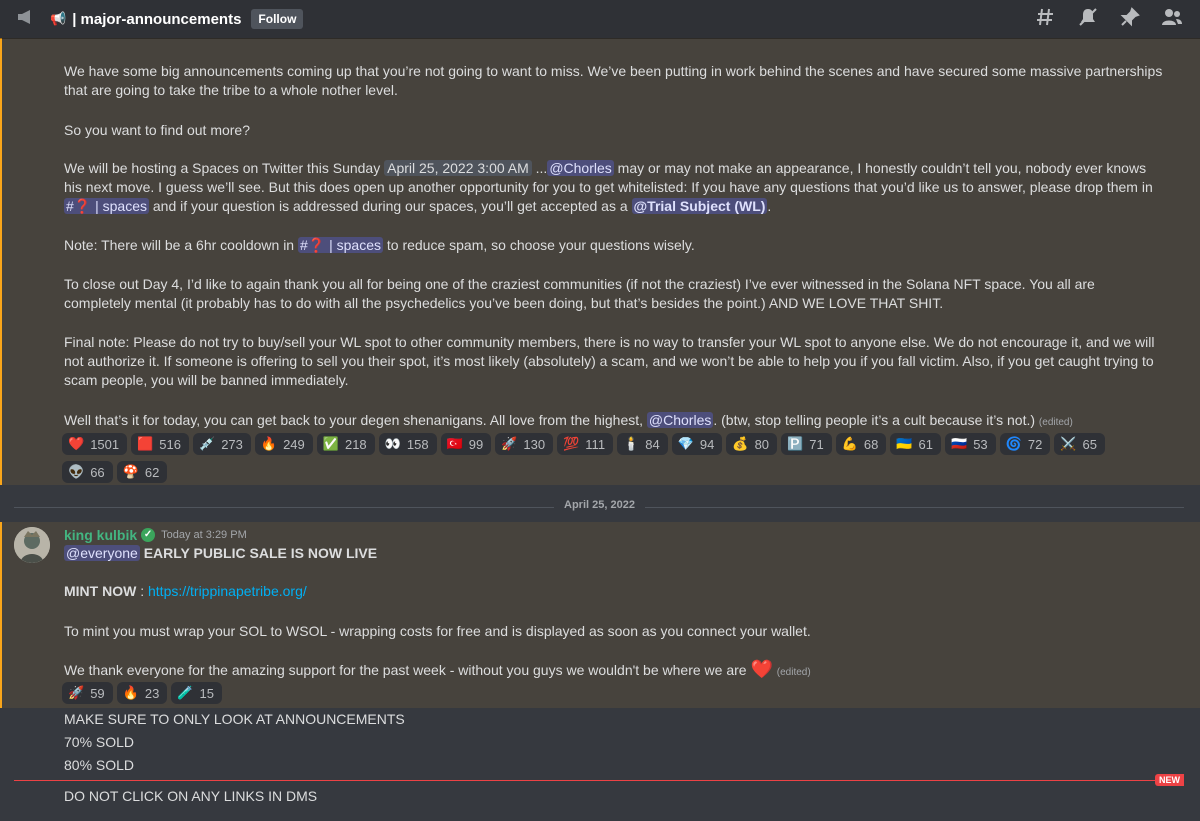 This screenshot has width=1200, height=821. Describe the element at coordinates (227, 591) in the screenshot. I see `mint-link: https://trippinapetribe.org/` at that location.